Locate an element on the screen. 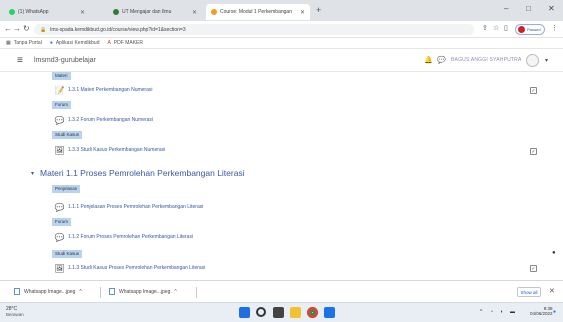 The image size is (563, 322). search-icon is located at coordinates (261, 312).